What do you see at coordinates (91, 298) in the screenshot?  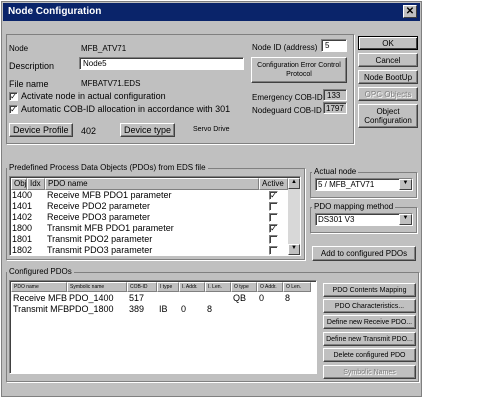 I see `table-cell: PDO_1400` at bounding box center [91, 298].